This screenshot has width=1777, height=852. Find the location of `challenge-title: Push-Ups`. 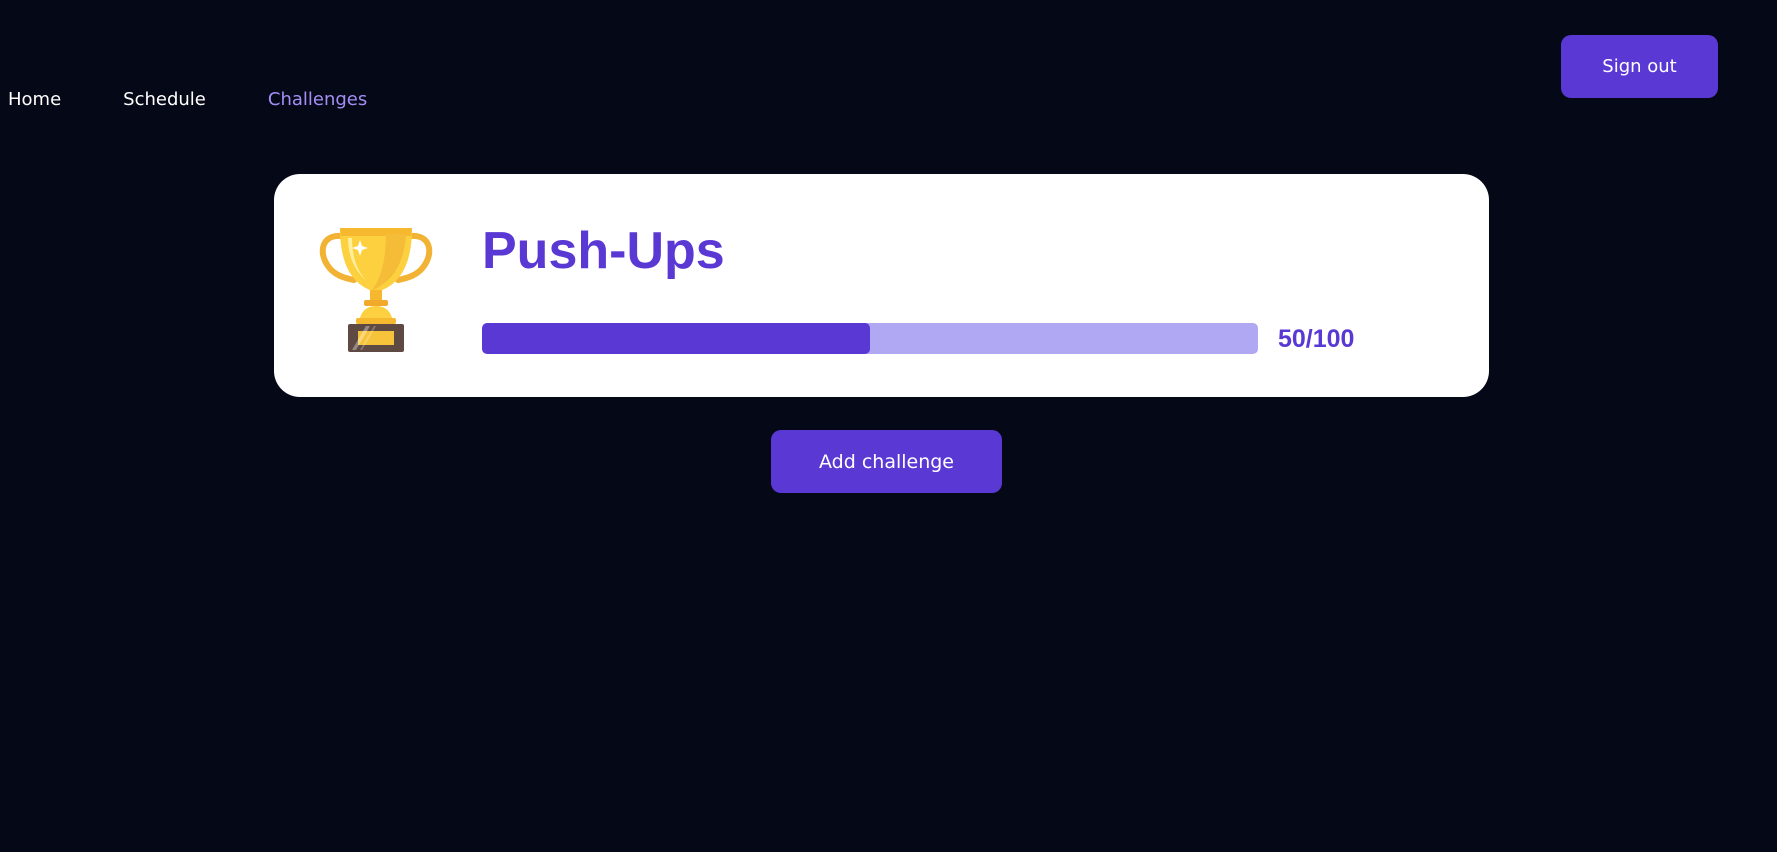

challenge-title: Push-Ups is located at coordinates (603, 251).